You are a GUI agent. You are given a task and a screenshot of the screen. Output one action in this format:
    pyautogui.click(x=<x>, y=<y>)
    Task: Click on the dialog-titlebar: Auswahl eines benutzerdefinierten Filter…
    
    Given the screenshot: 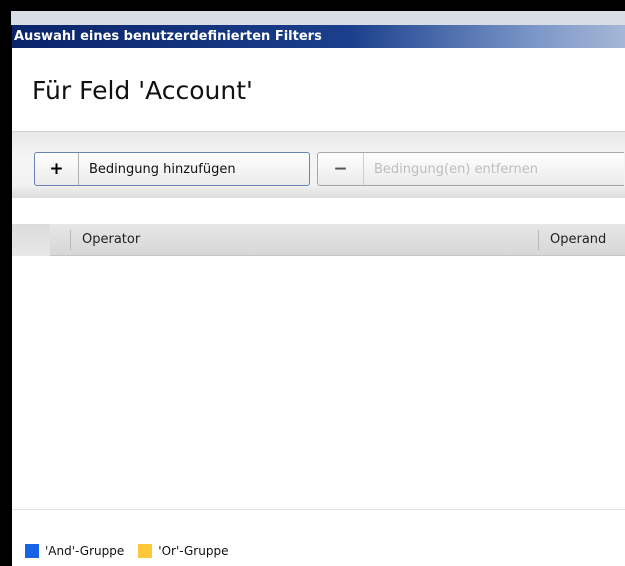 What is the action you would take?
    pyautogui.click(x=318, y=36)
    